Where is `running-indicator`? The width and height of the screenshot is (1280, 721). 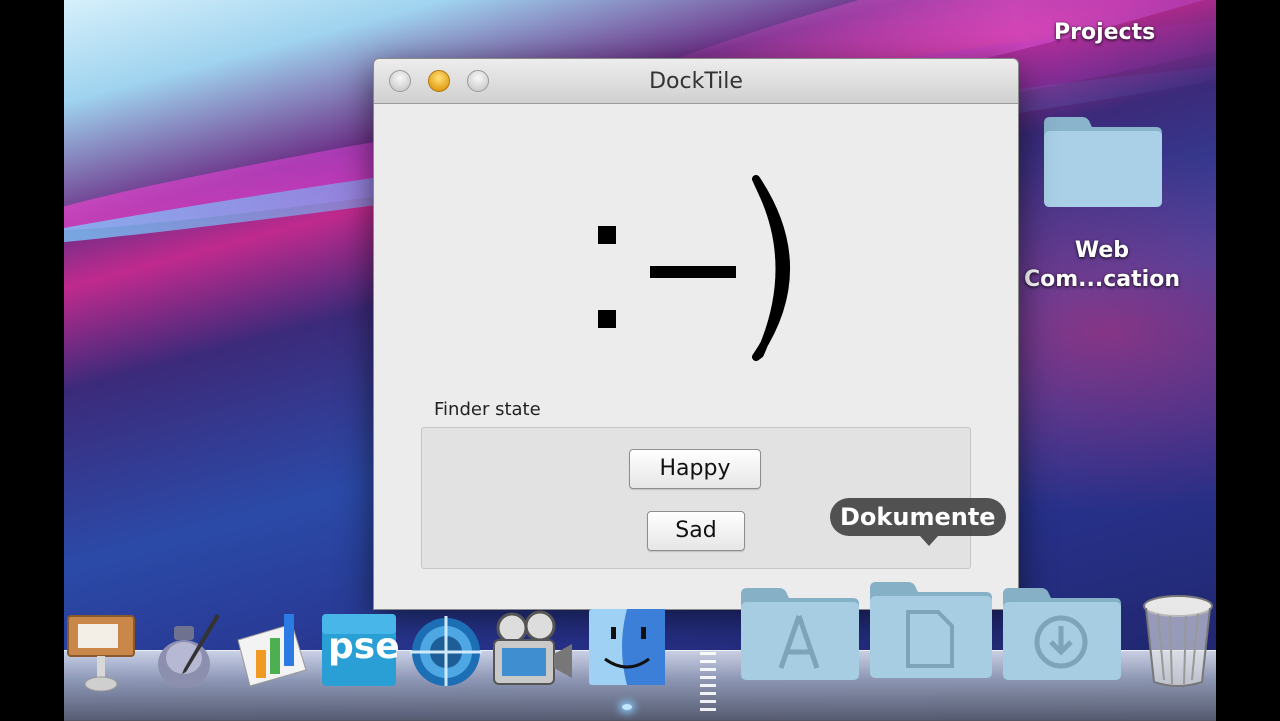 running-indicator is located at coordinates (627, 707).